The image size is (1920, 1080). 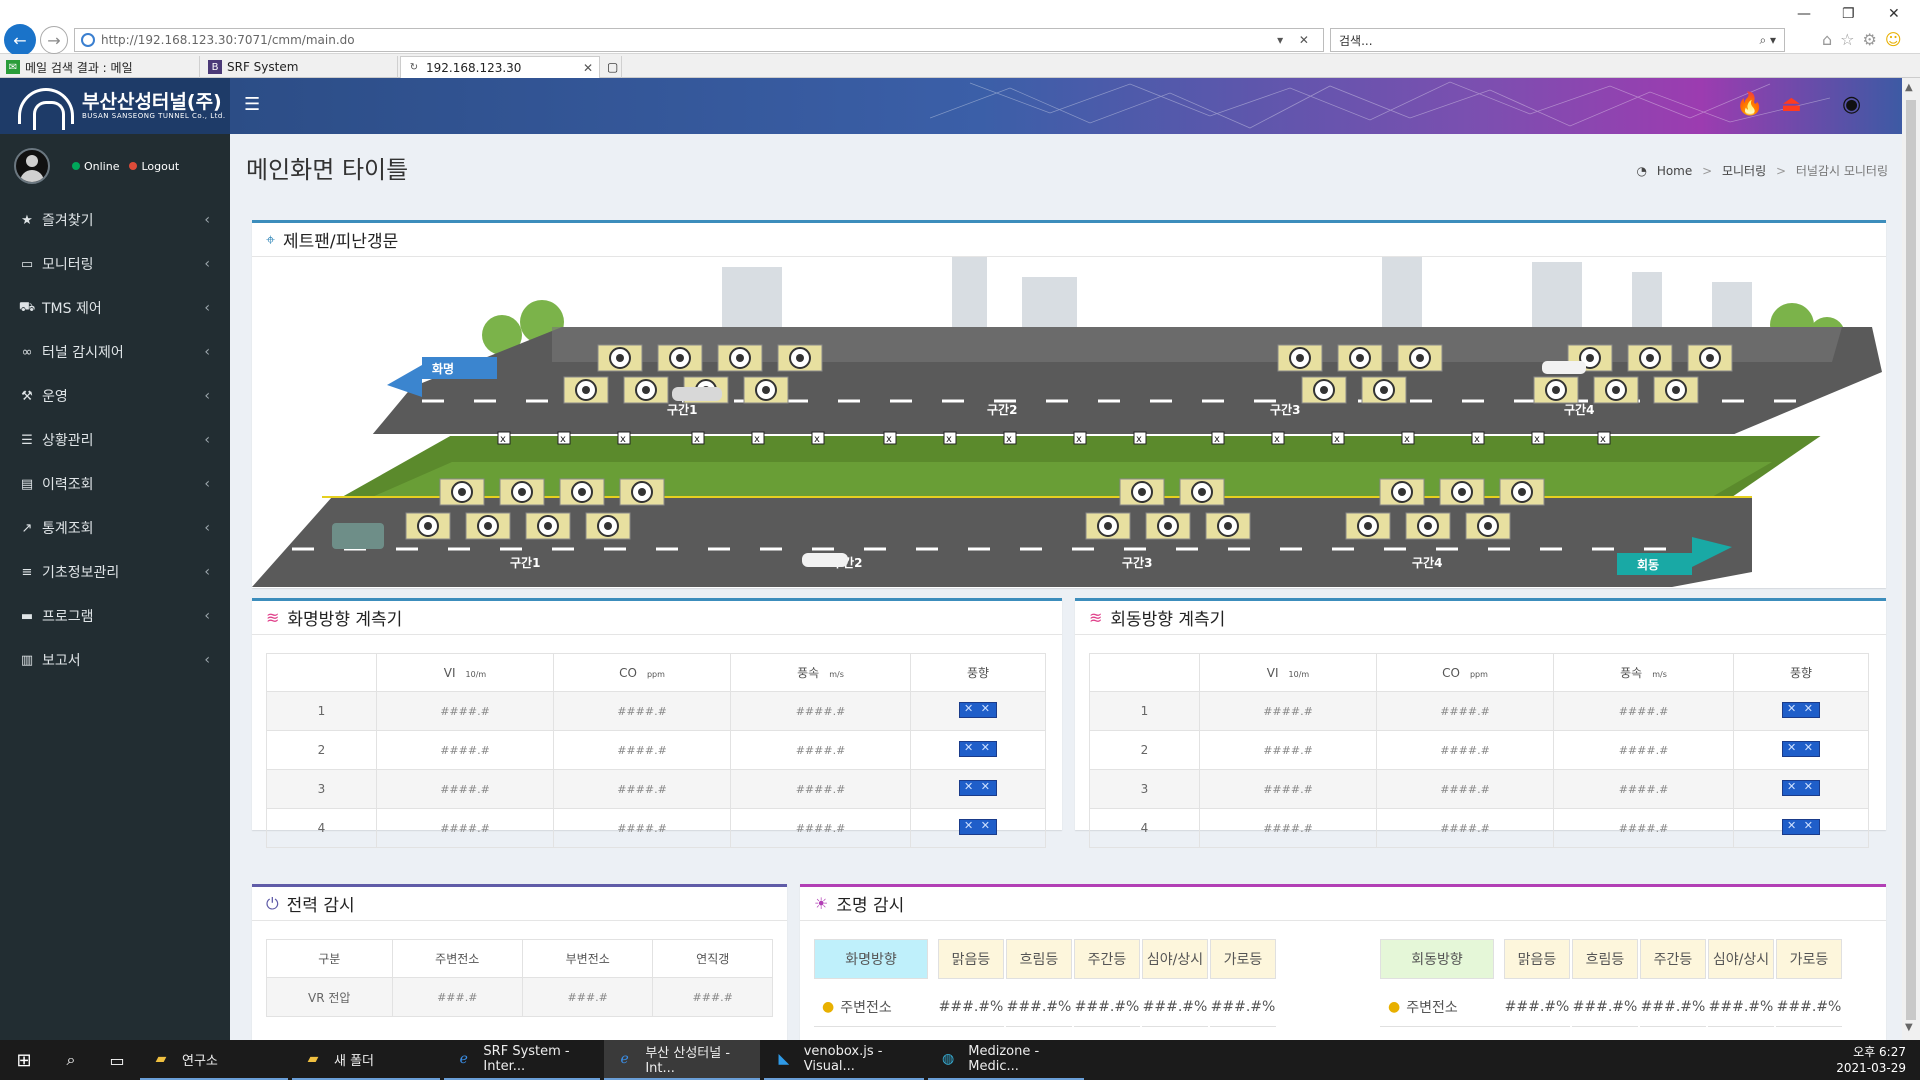 I want to click on siren-alarm-icon: ⏏, so click(x=1791, y=104).